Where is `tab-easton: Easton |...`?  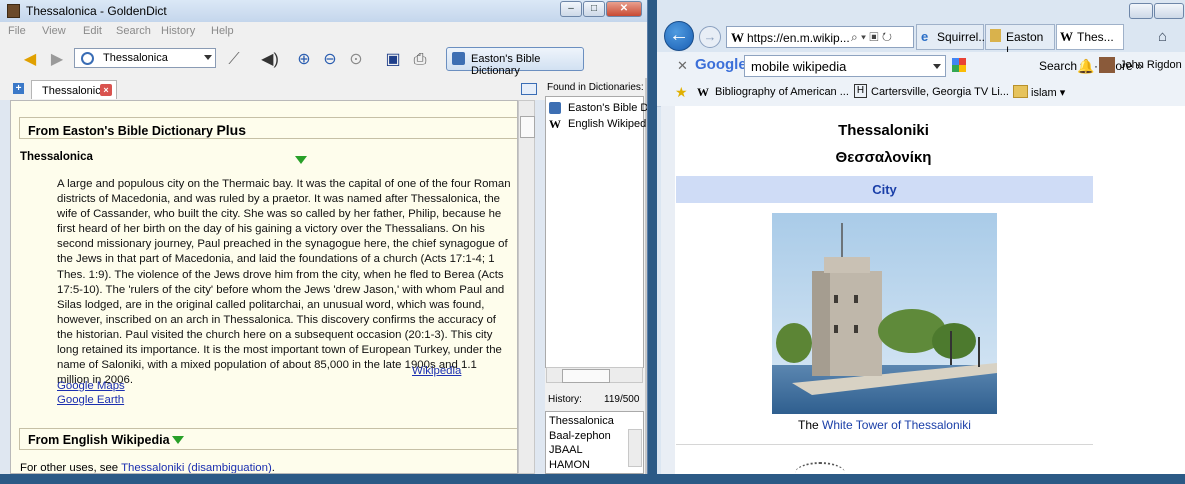
tab-easton: Easton |... is located at coordinates (1020, 41).